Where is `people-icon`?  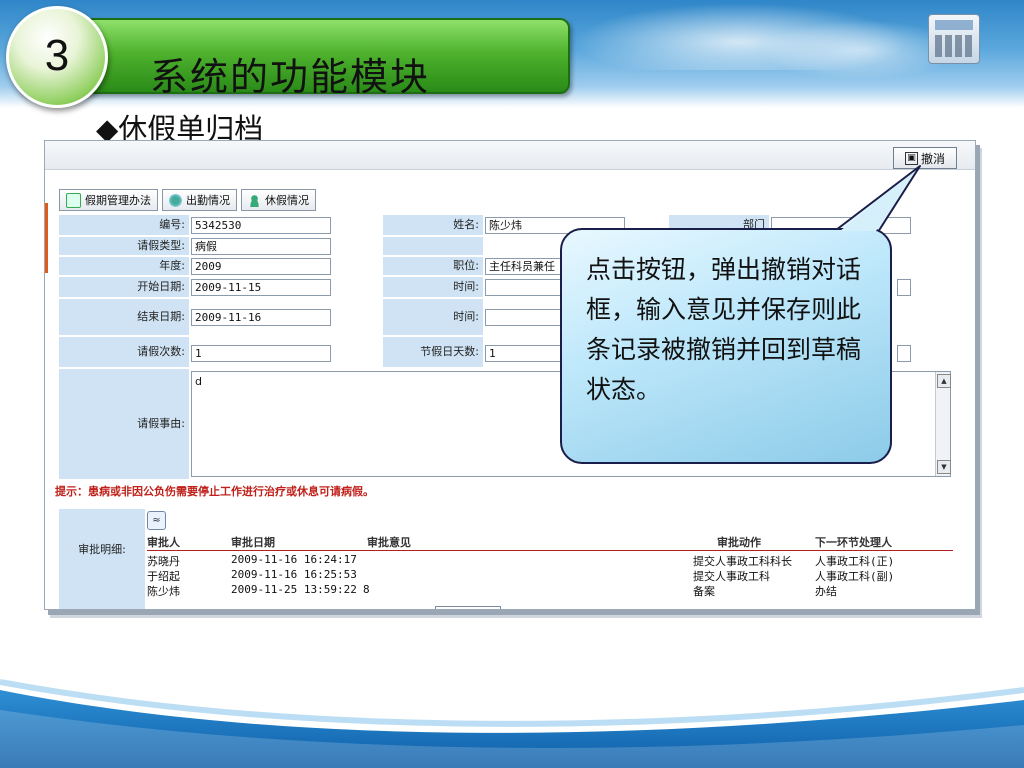
people-icon is located at coordinates (175, 200).